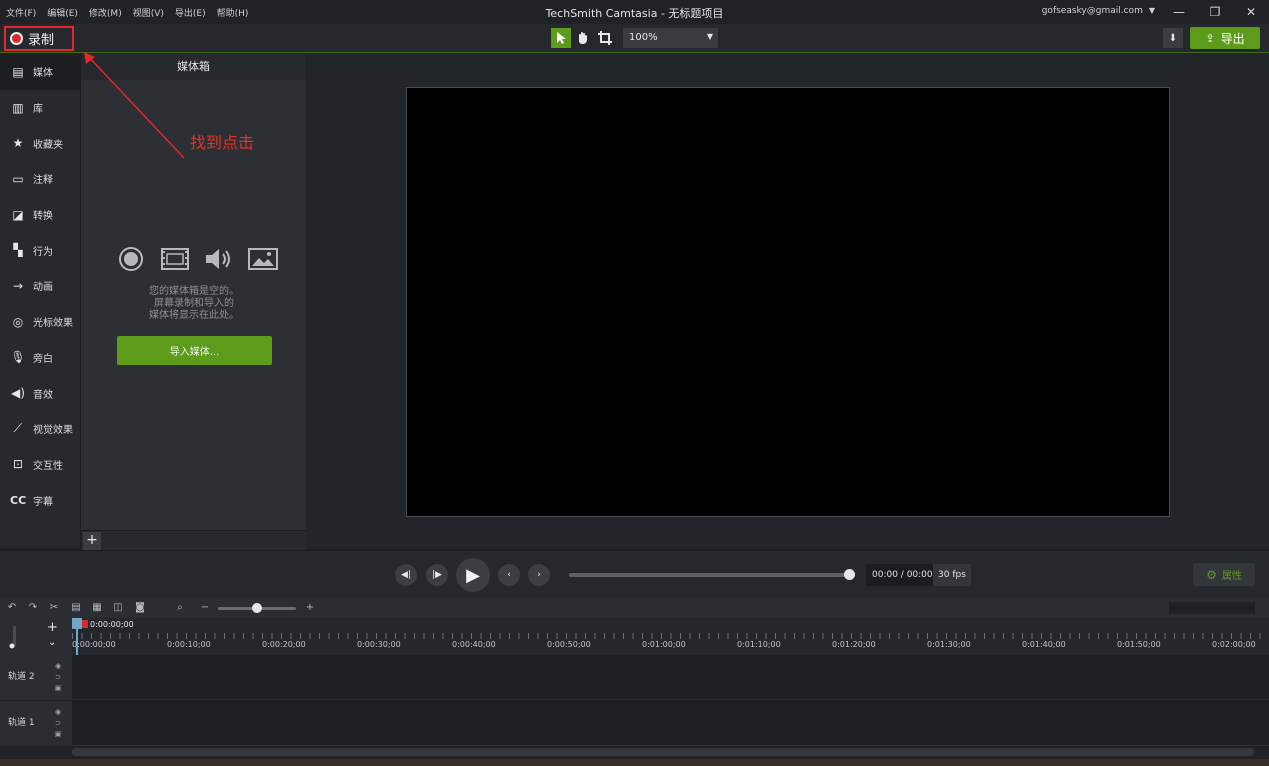 This screenshot has width=1269, height=766. What do you see at coordinates (43, 252) in the screenshot?
I see `nav-label: 行为` at bounding box center [43, 252].